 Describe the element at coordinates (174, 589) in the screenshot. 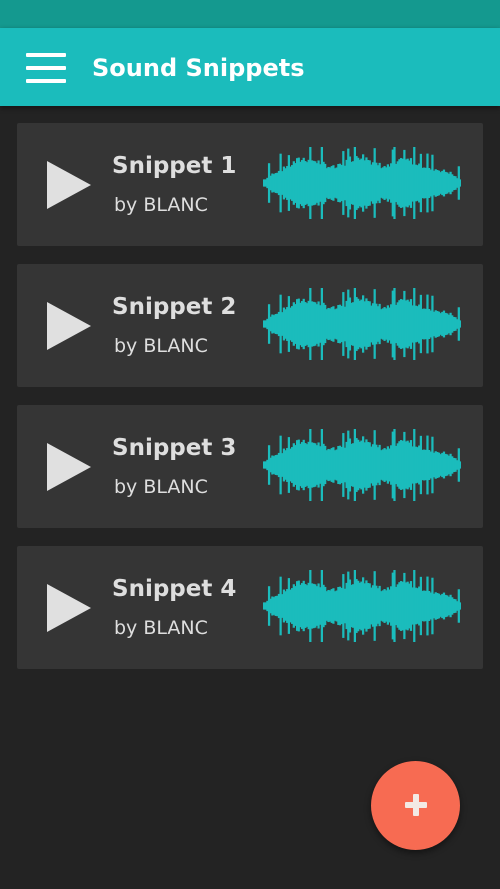

I see `snippet-title: Snippet 4` at that location.